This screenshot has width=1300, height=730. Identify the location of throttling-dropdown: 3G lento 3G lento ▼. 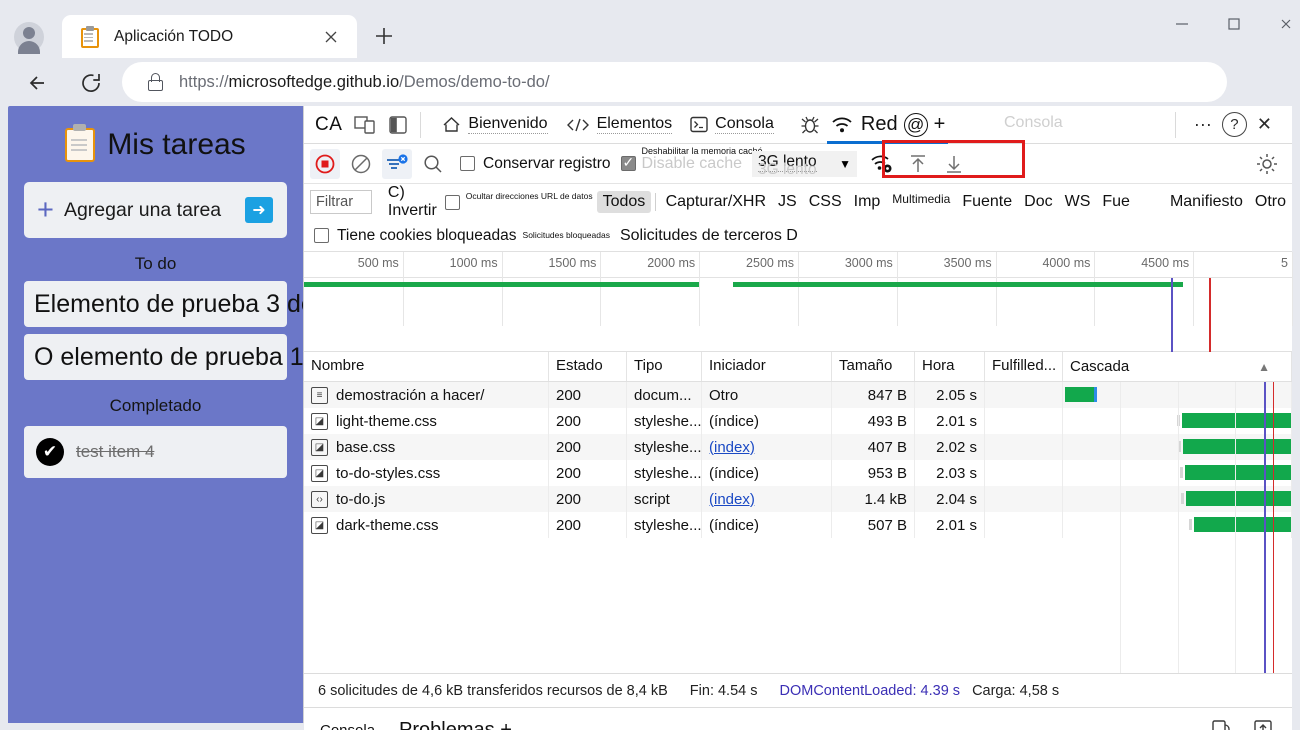
(804, 164).